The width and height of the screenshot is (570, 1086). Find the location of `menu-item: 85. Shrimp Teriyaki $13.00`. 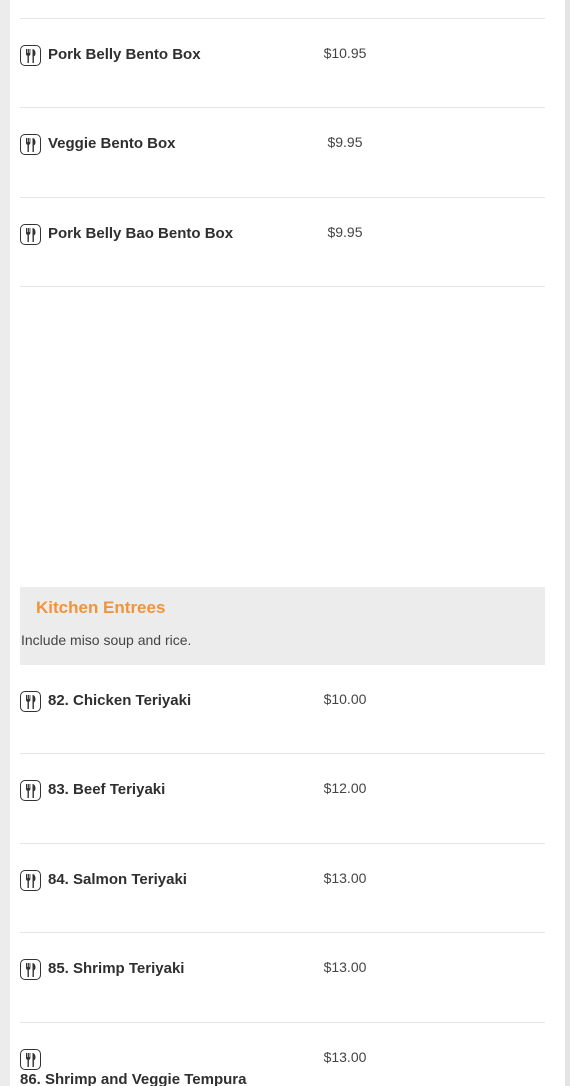

menu-item: 85. Shrimp Teriyaki $13.00 is located at coordinates (282, 979).